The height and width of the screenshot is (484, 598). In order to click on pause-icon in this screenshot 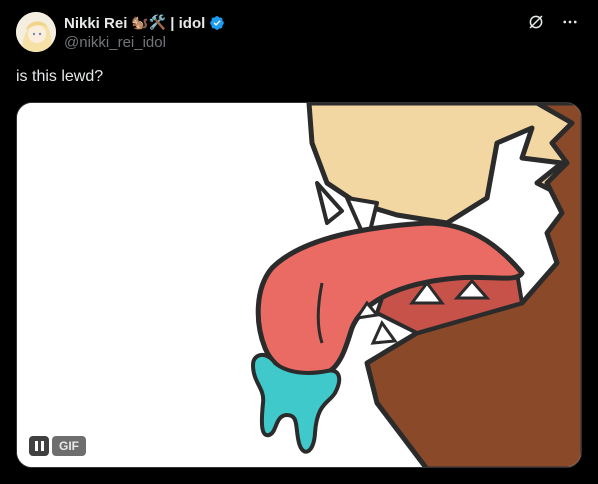, I will do `click(36, 446)`.